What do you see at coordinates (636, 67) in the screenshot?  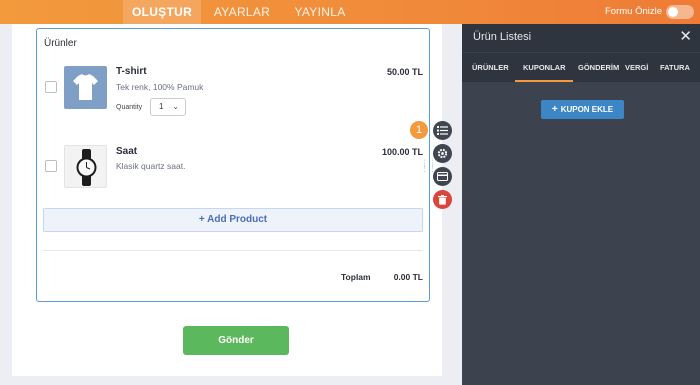 I see `tab-vergi: VERGİ` at bounding box center [636, 67].